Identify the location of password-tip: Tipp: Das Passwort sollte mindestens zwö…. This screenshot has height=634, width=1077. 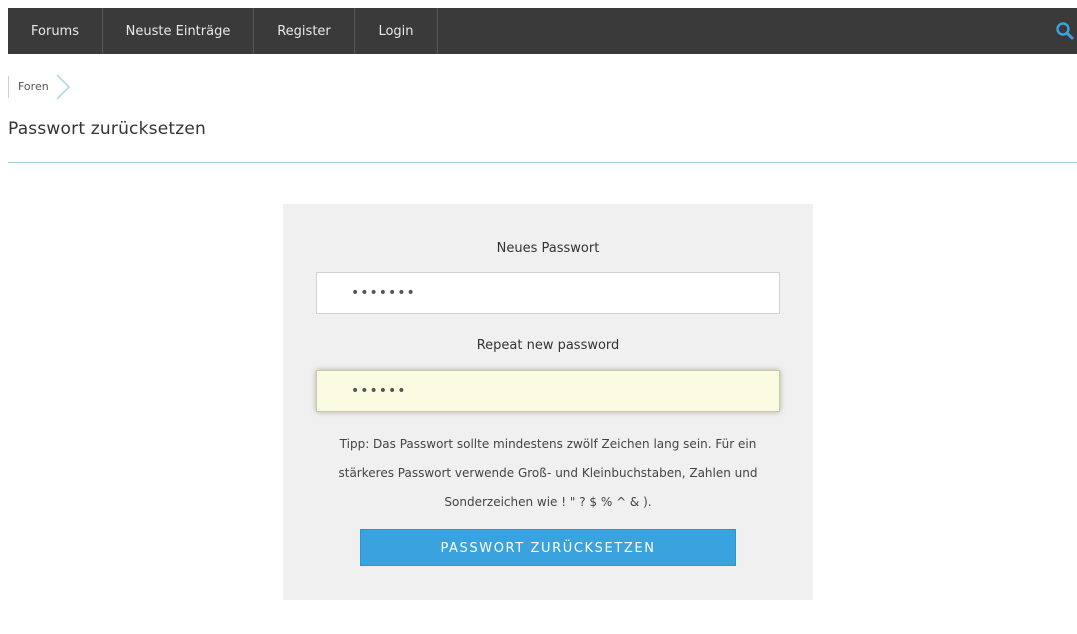
(548, 473).